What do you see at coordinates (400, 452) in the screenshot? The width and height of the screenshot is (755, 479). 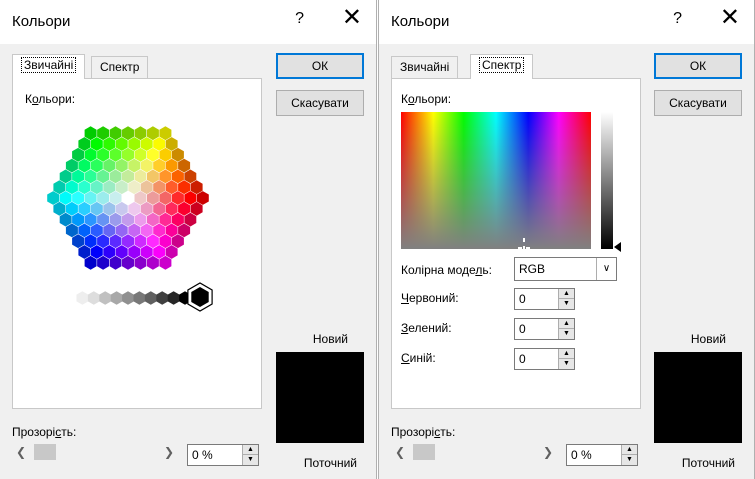 I see `slider-left-arrow-icon: ❮` at bounding box center [400, 452].